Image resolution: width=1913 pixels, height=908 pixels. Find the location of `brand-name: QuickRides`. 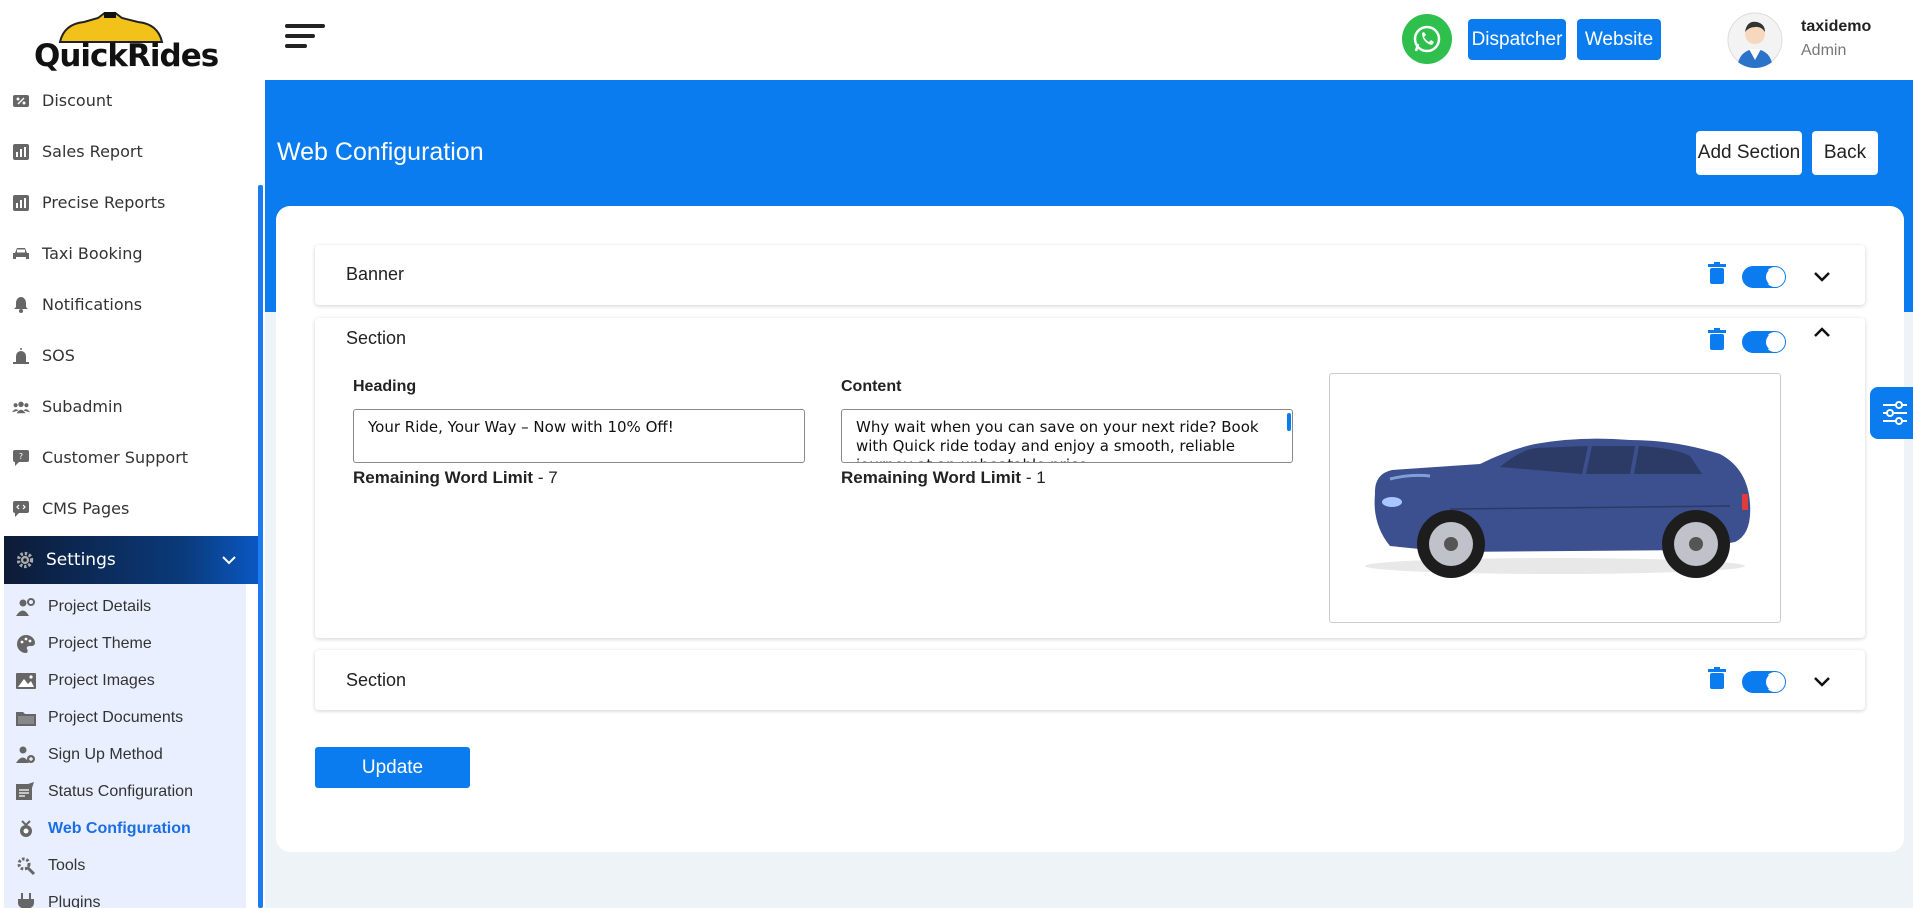

brand-name: QuickRides is located at coordinates (126, 56).